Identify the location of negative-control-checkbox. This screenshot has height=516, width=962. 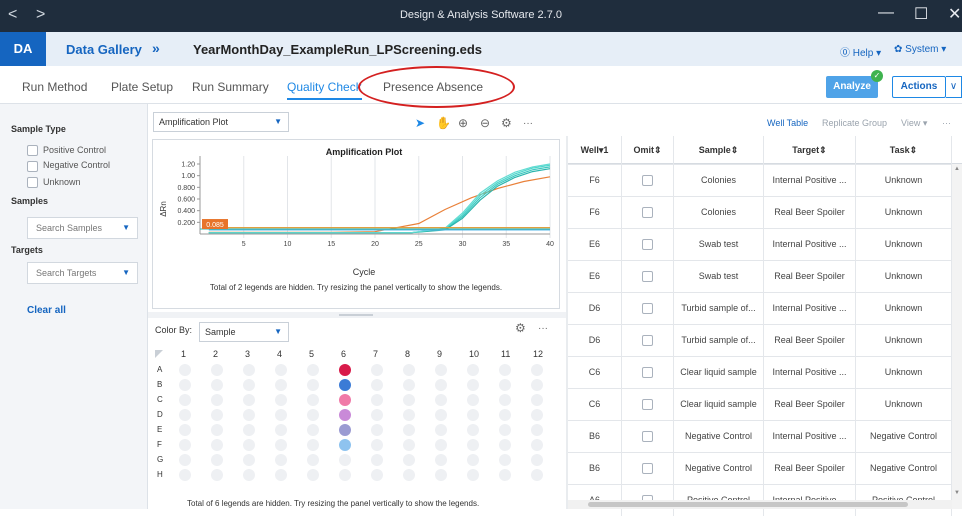
(32, 166).